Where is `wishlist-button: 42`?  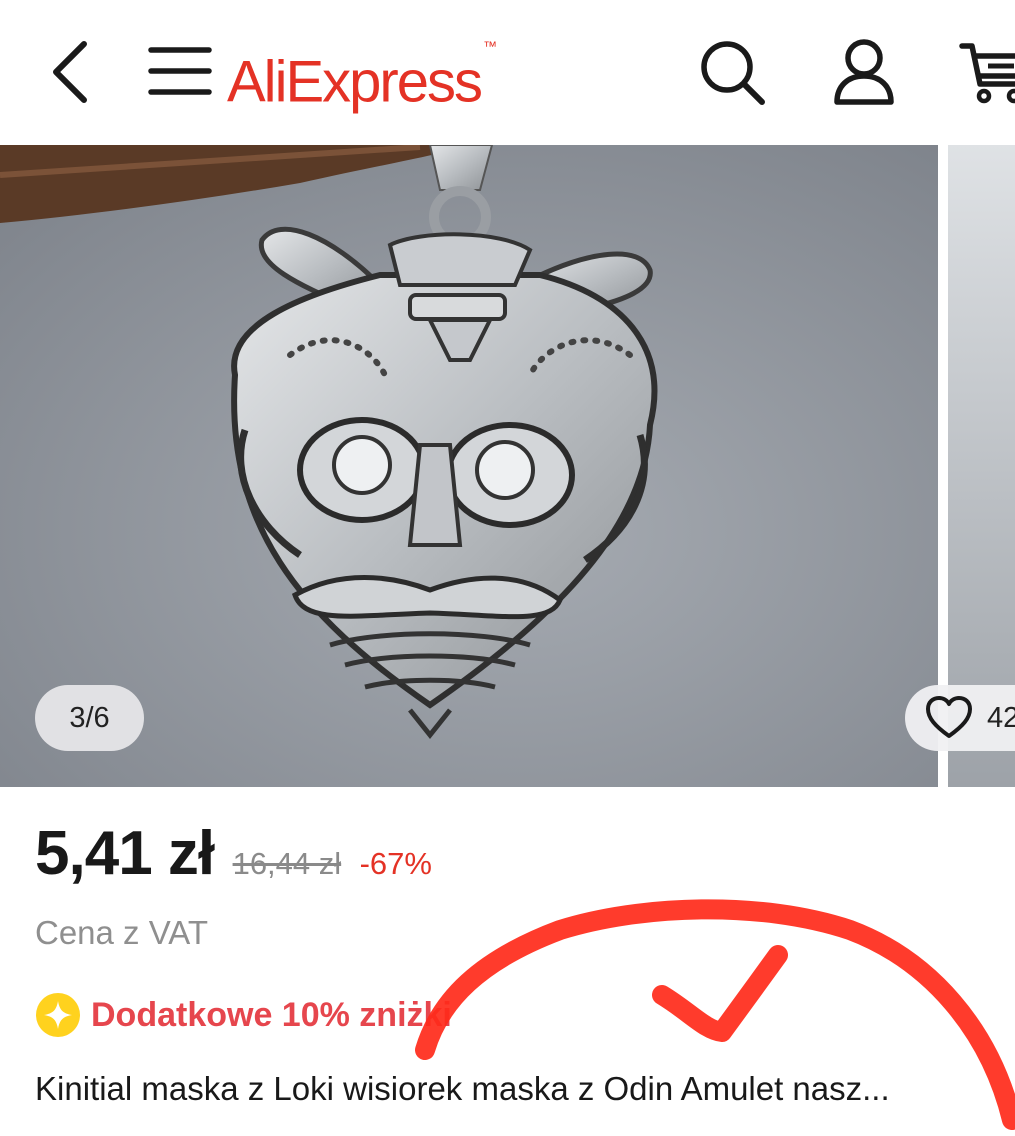
wishlist-button: 42 is located at coordinates (960, 718).